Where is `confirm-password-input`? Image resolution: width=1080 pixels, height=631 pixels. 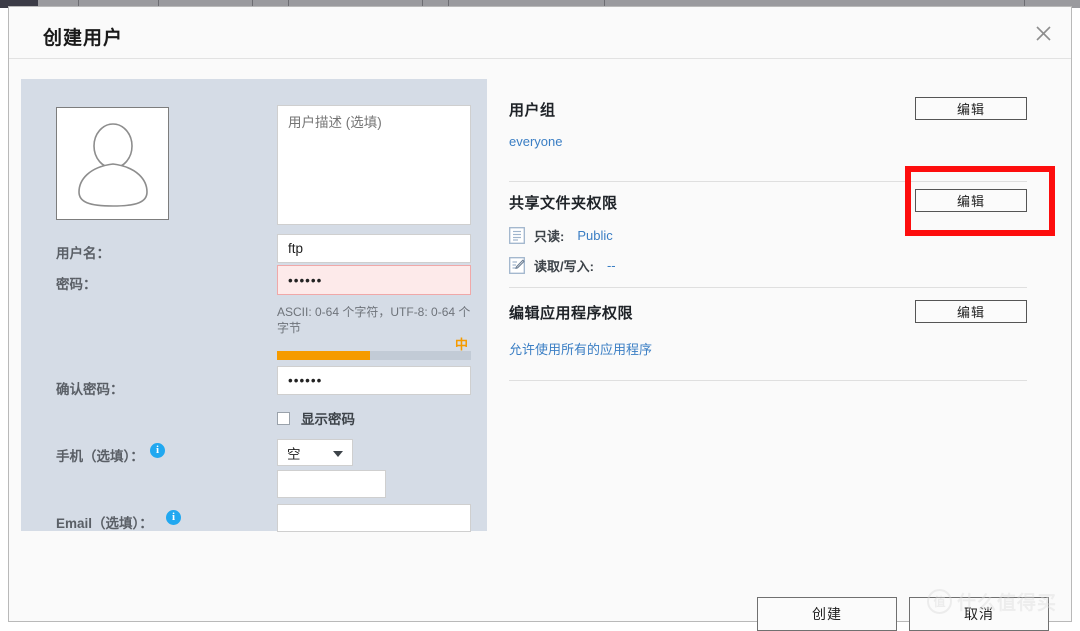
confirm-password-input is located at coordinates (374, 380).